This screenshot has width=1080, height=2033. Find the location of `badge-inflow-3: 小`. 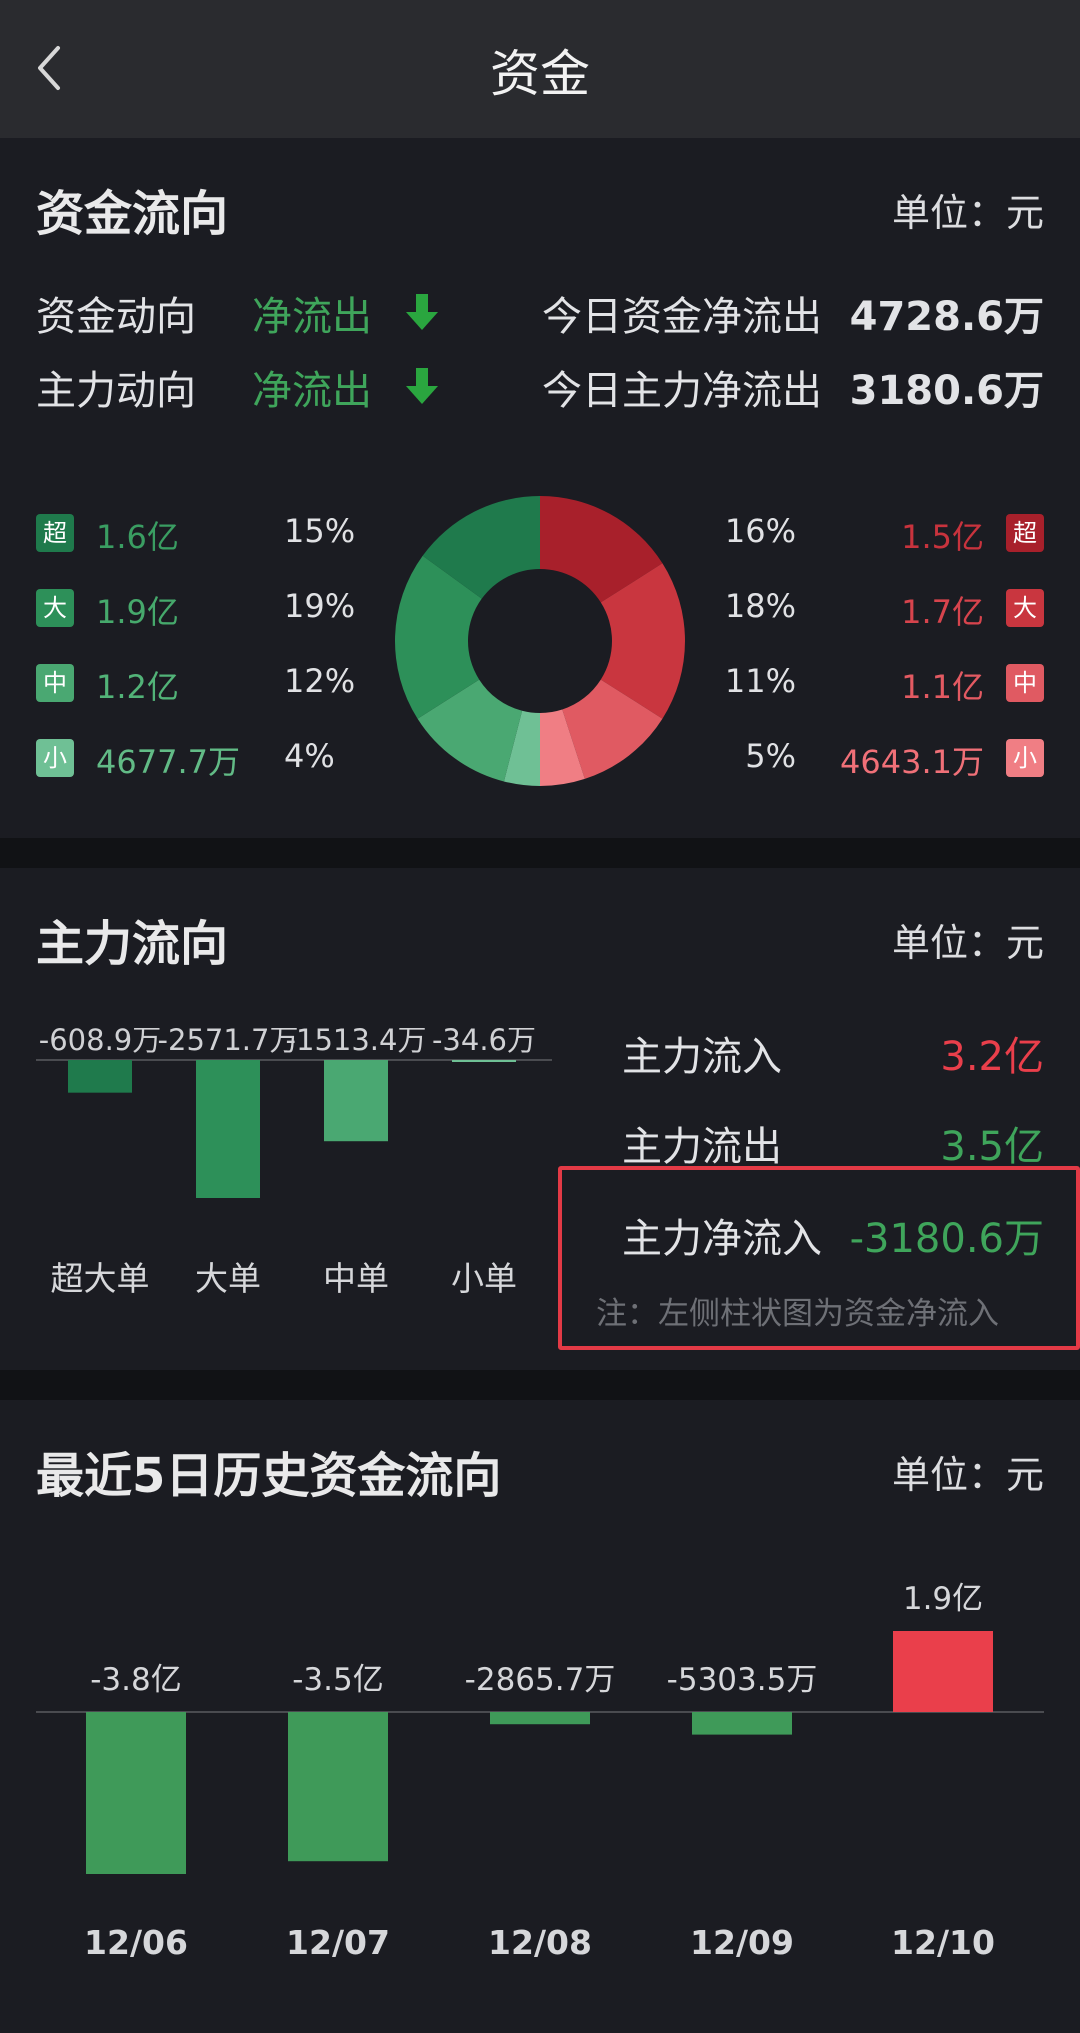

badge-inflow-3: 小 is located at coordinates (1025, 758).